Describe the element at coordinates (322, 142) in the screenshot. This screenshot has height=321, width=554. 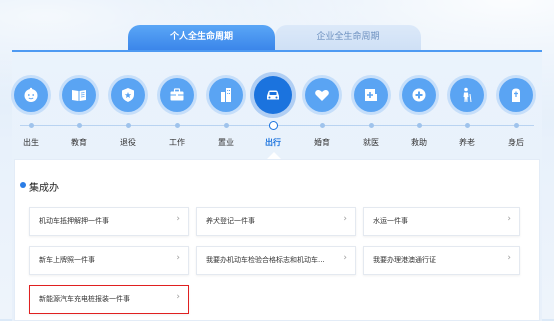
I see `stage-label: 婚育` at that location.